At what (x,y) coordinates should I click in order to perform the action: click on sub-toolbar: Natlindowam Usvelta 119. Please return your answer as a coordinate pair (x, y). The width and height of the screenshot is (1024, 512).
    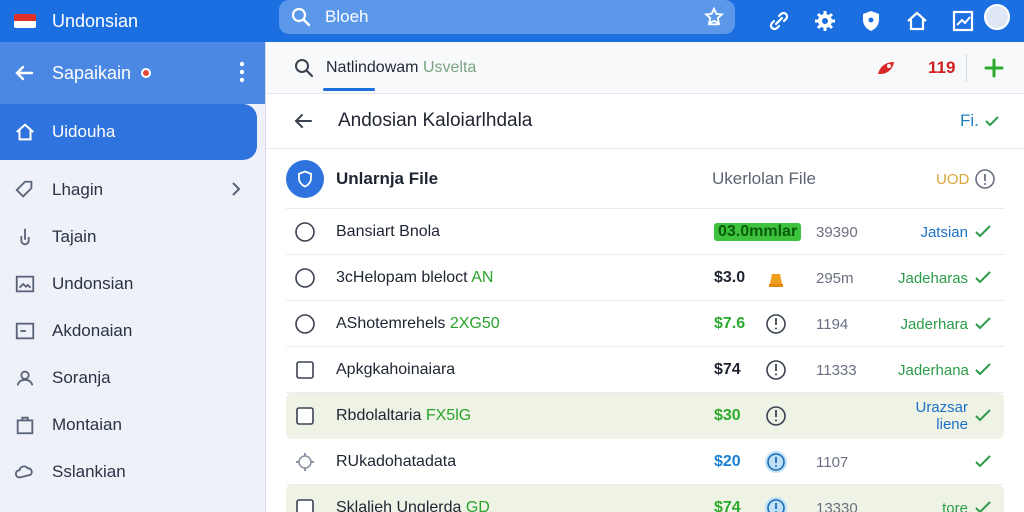
    Looking at the image, I should click on (645, 68).